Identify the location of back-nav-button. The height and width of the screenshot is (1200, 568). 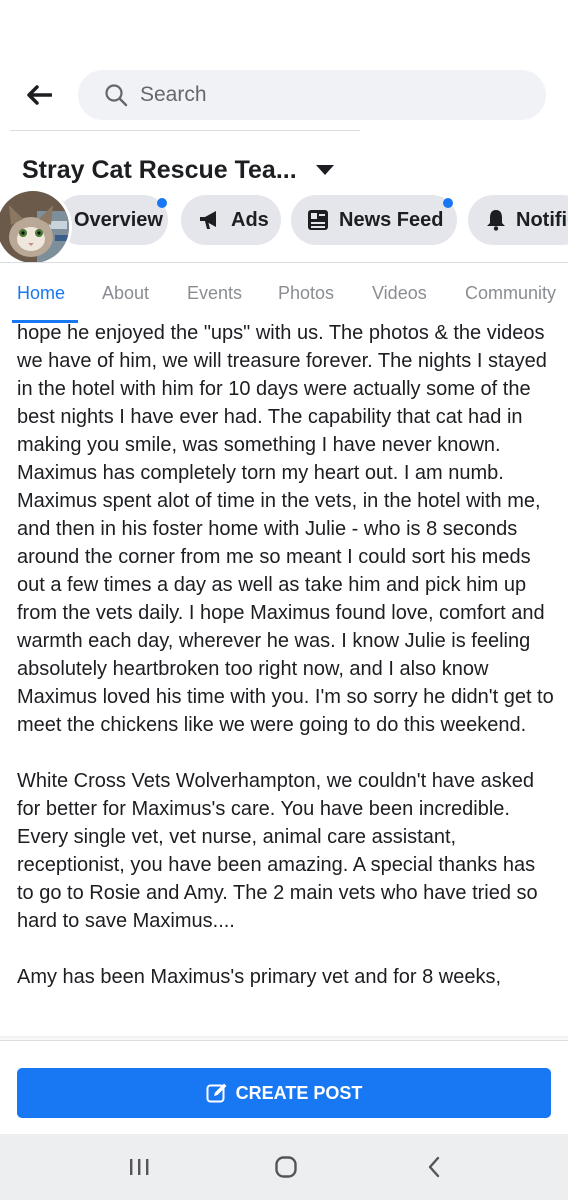
(434, 1167).